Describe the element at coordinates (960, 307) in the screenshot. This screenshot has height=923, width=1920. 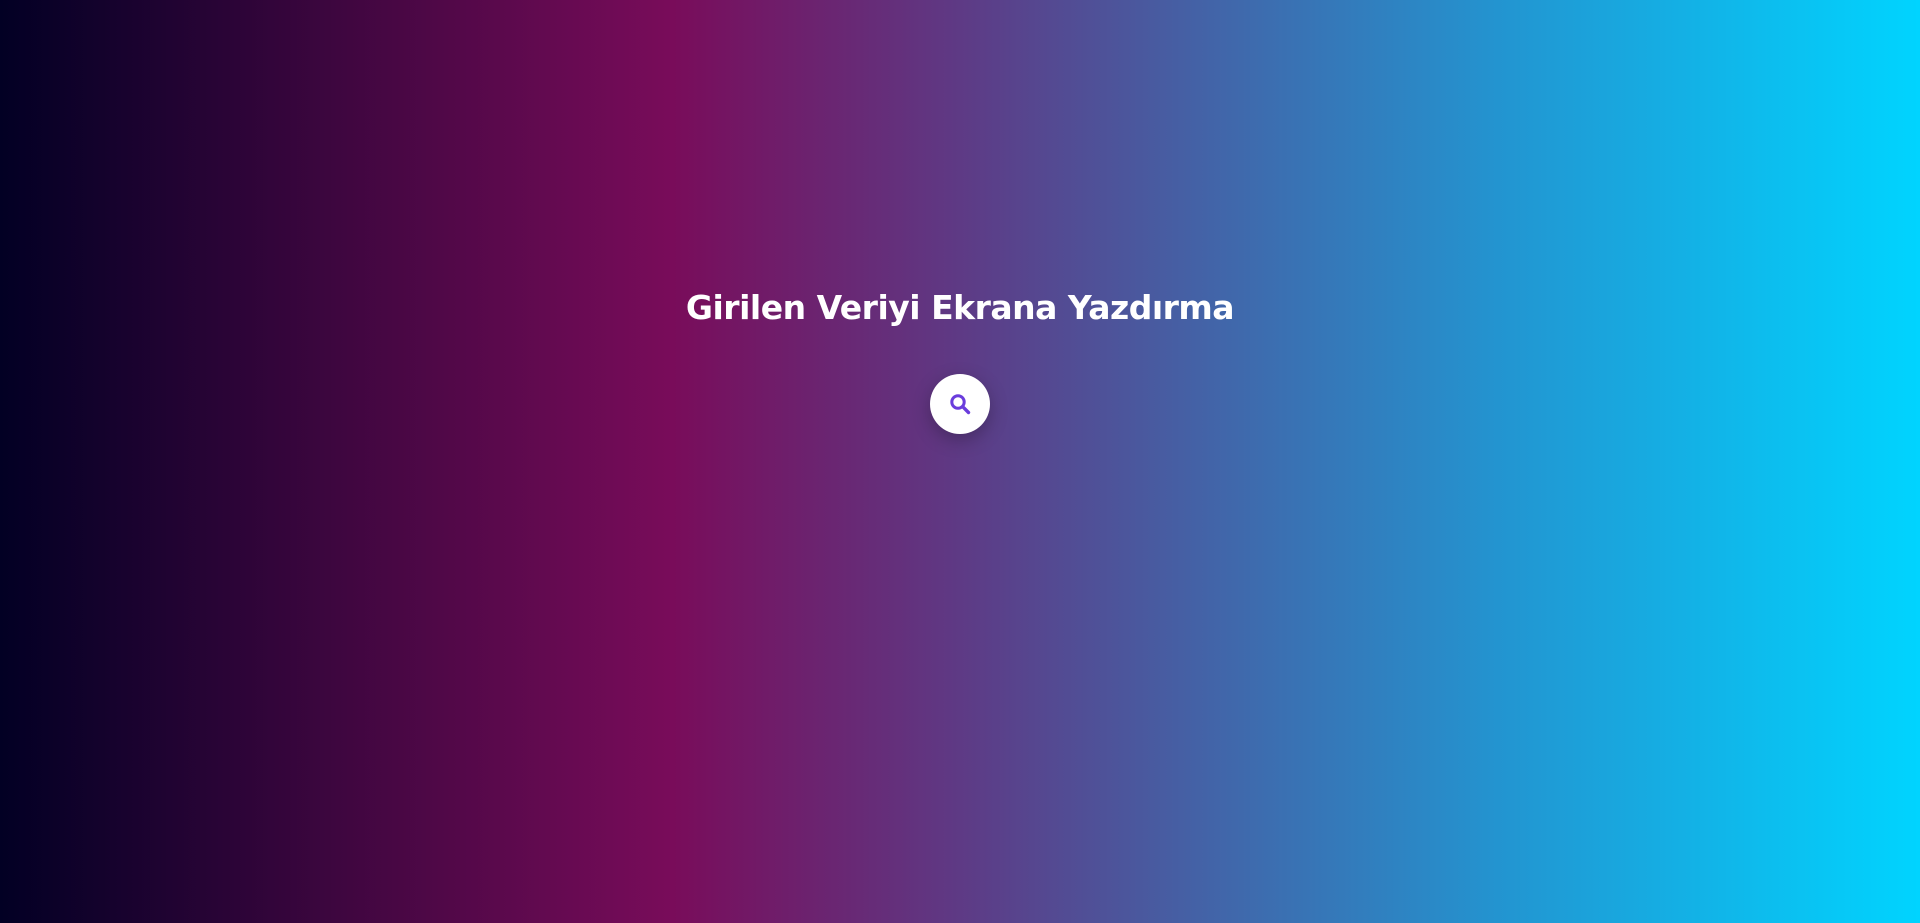
I see `page-title: Girilen Veriyi Ekrana Yazdırma` at that location.